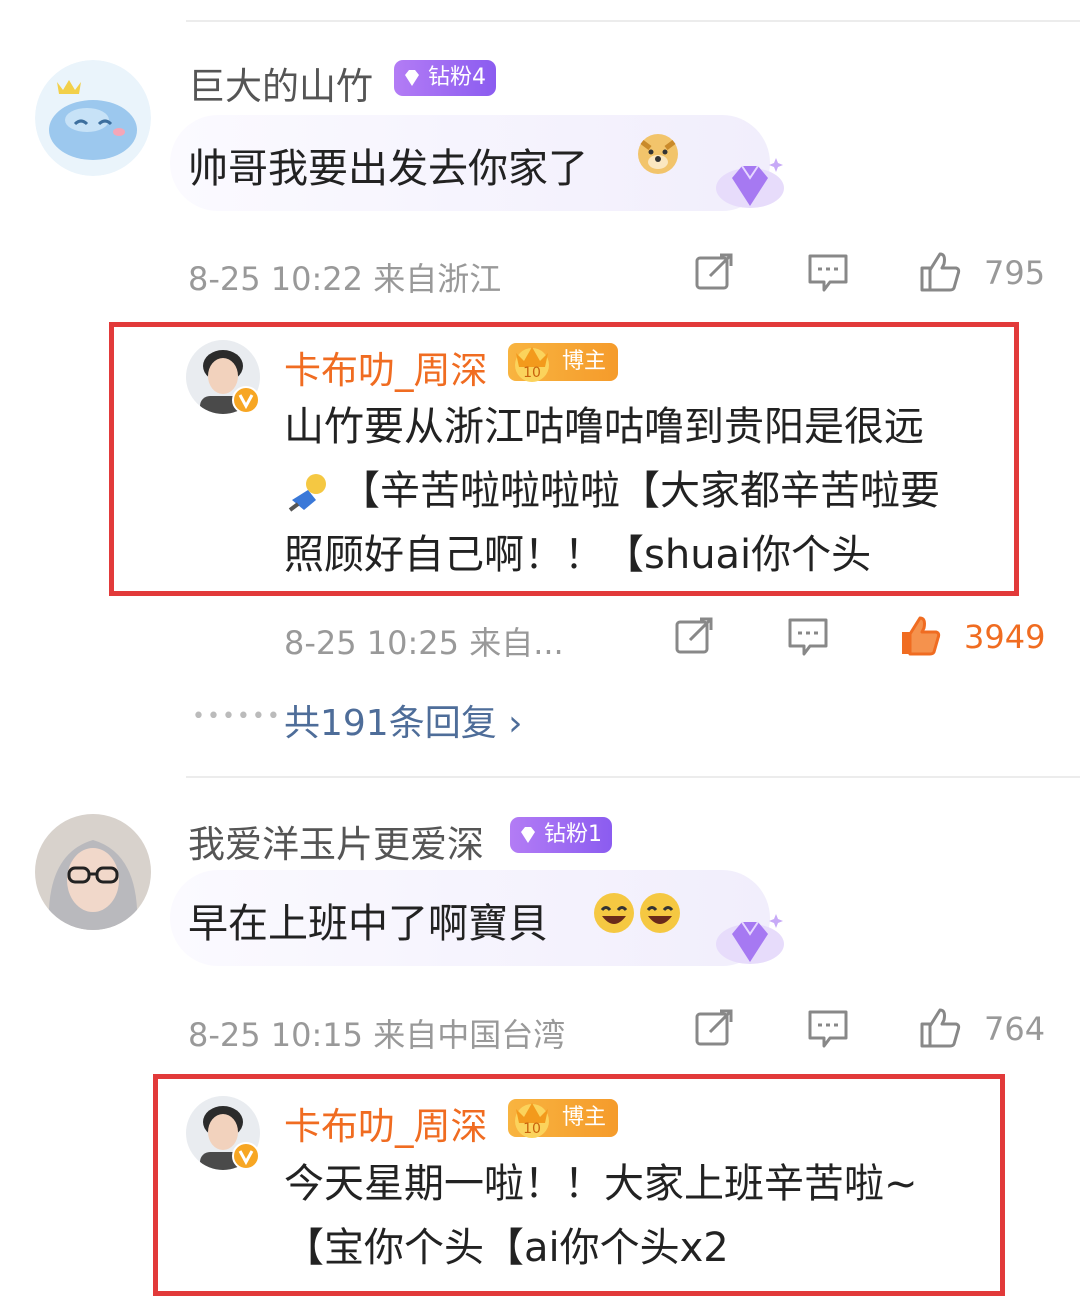 This screenshot has width=1080, height=1308. Describe the element at coordinates (637, 913) in the screenshot. I see `laugh-emoji` at that location.